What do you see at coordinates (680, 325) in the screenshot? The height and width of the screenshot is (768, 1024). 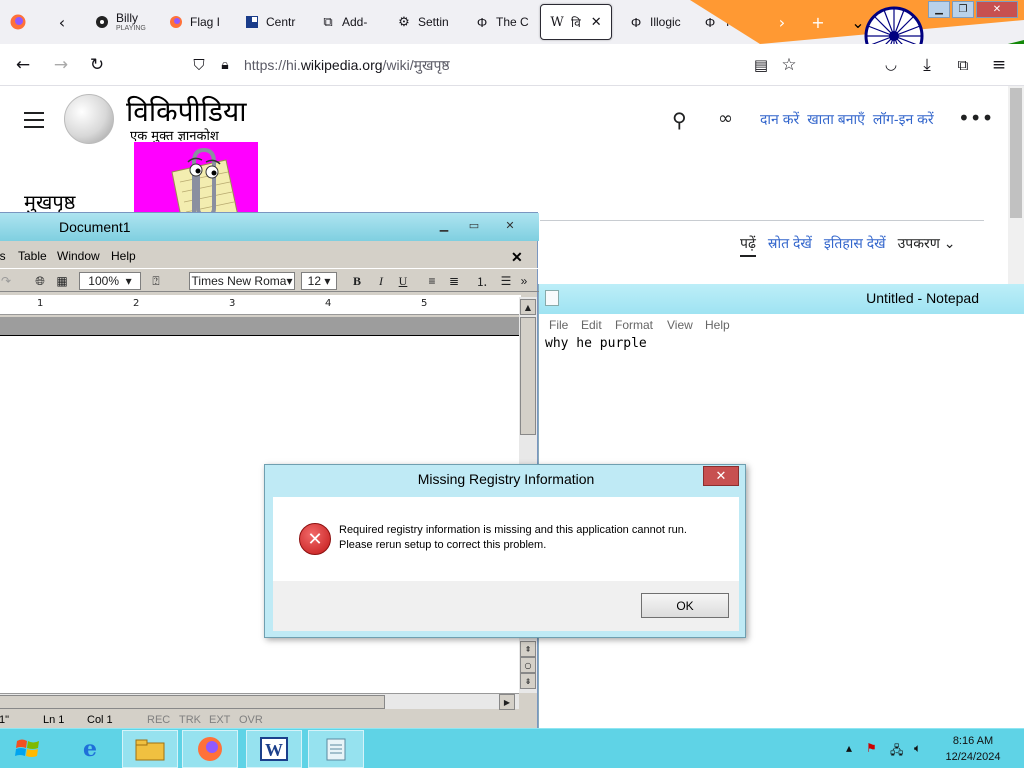 I see `menu-view: View` at bounding box center [680, 325].